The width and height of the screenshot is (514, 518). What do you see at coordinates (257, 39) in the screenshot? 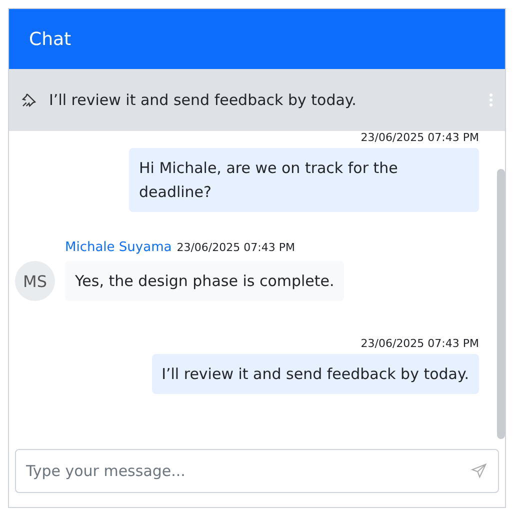
I see `chat-title: Chat` at bounding box center [257, 39].